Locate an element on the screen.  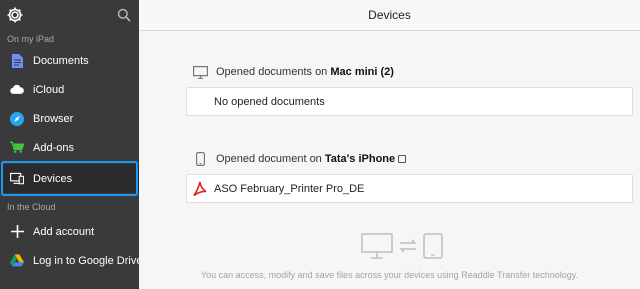
sidebar-item-browser: Browser is located at coordinates (69, 118).